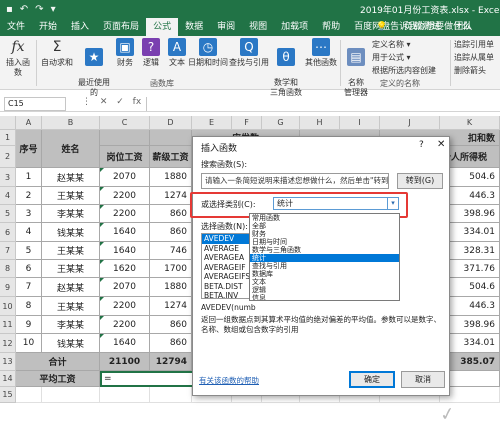 The height and width of the screenshot is (430, 500). What do you see at coordinates (324, 290) in the screenshot?
I see `category-option: 逻辑` at bounding box center [324, 290].